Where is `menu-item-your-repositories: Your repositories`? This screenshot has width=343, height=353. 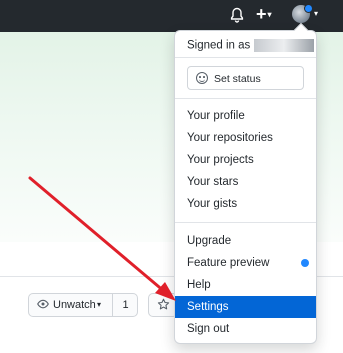
menu-item-your-repositories: Your repositories is located at coordinates (245, 138).